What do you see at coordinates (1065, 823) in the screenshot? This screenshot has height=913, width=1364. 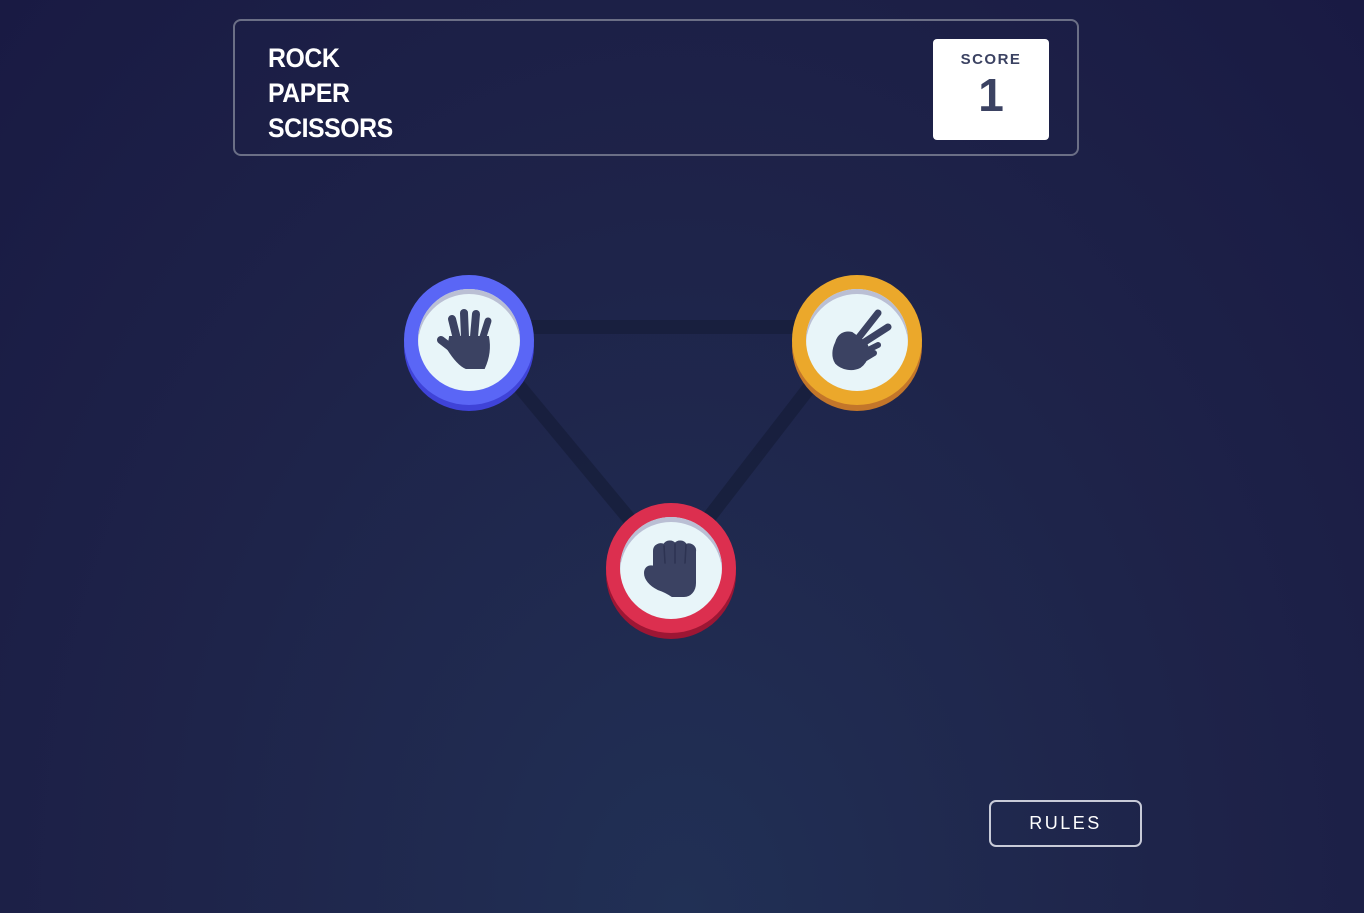 I see `rules-button: RULES` at bounding box center [1065, 823].